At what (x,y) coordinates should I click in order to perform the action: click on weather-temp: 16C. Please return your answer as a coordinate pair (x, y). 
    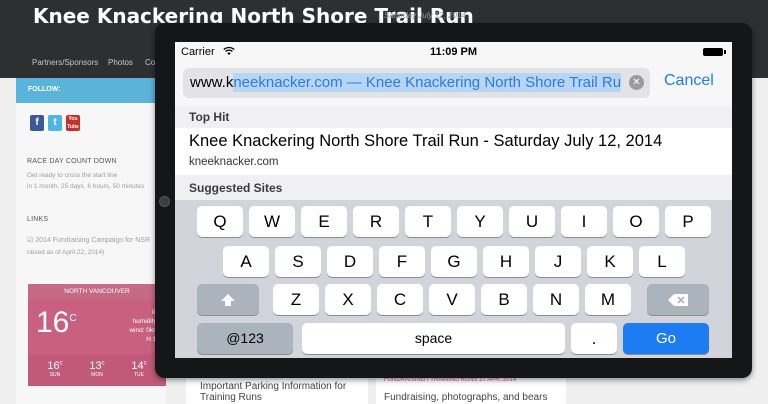
    Looking at the image, I should click on (56, 322).